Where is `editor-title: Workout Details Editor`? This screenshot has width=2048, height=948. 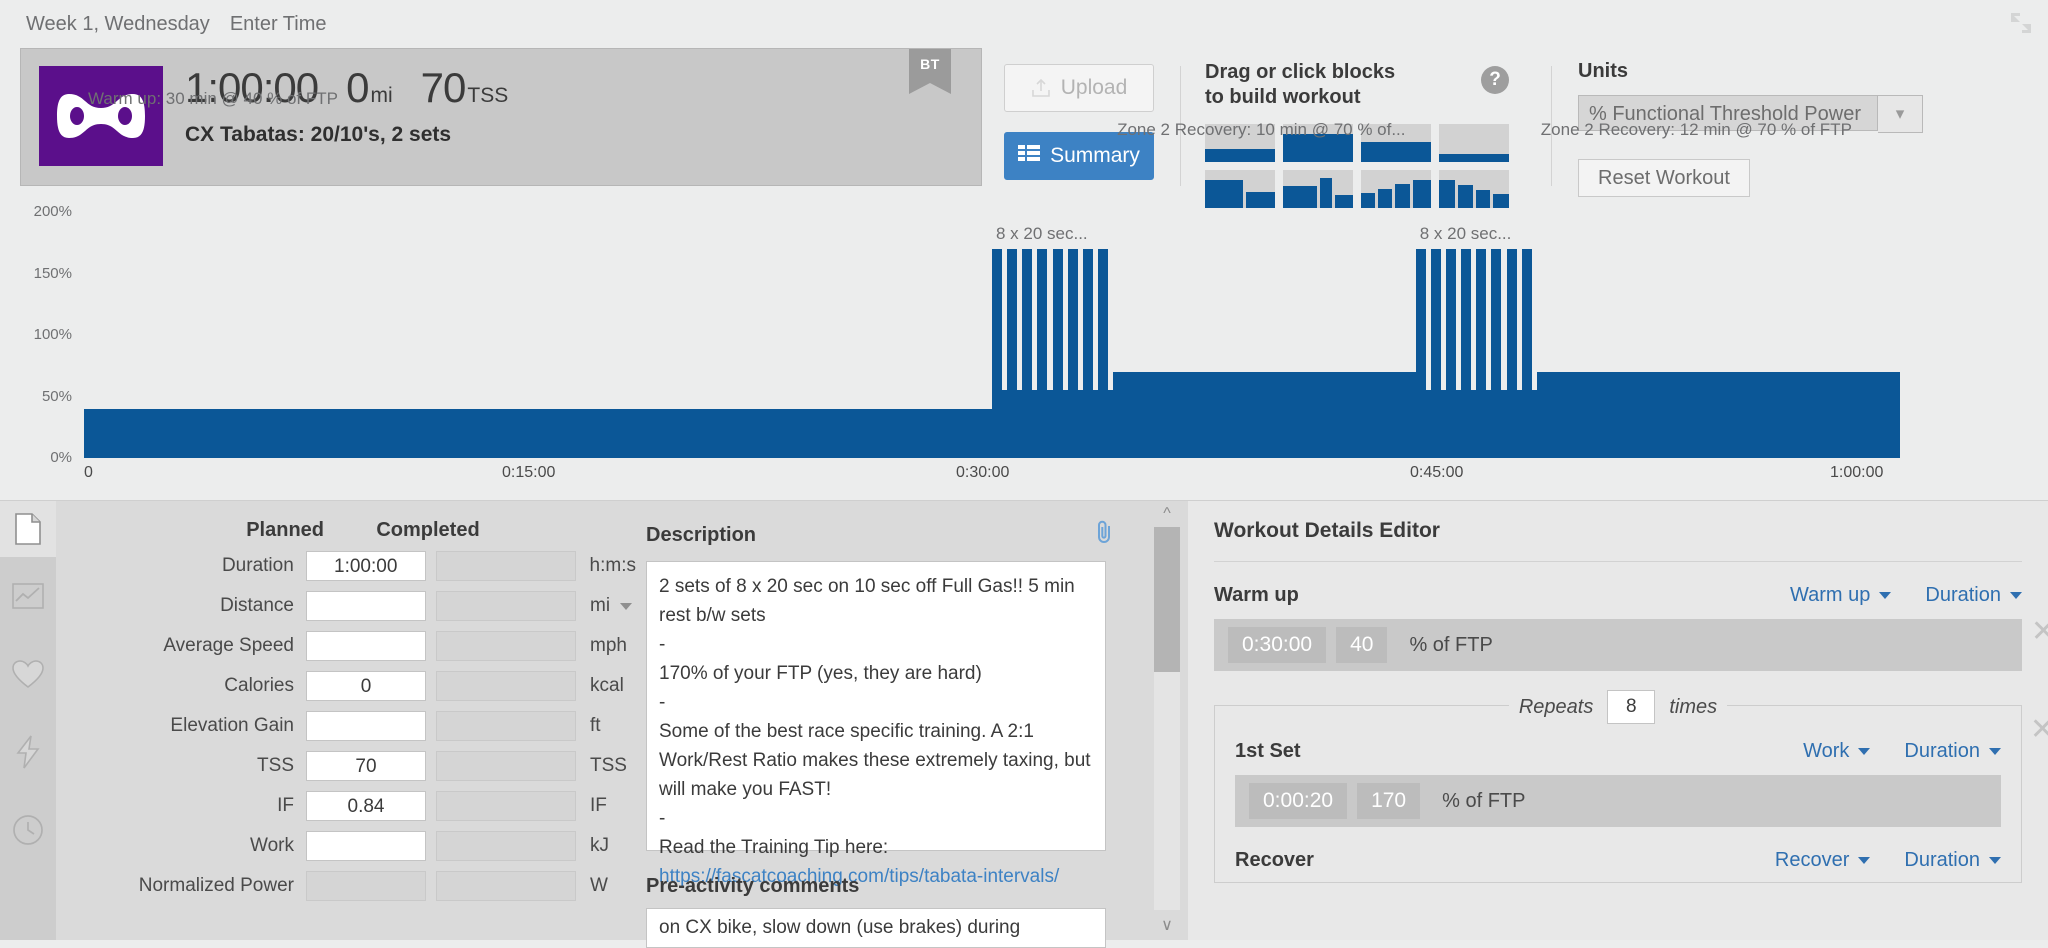 editor-title: Workout Details Editor is located at coordinates (1327, 530).